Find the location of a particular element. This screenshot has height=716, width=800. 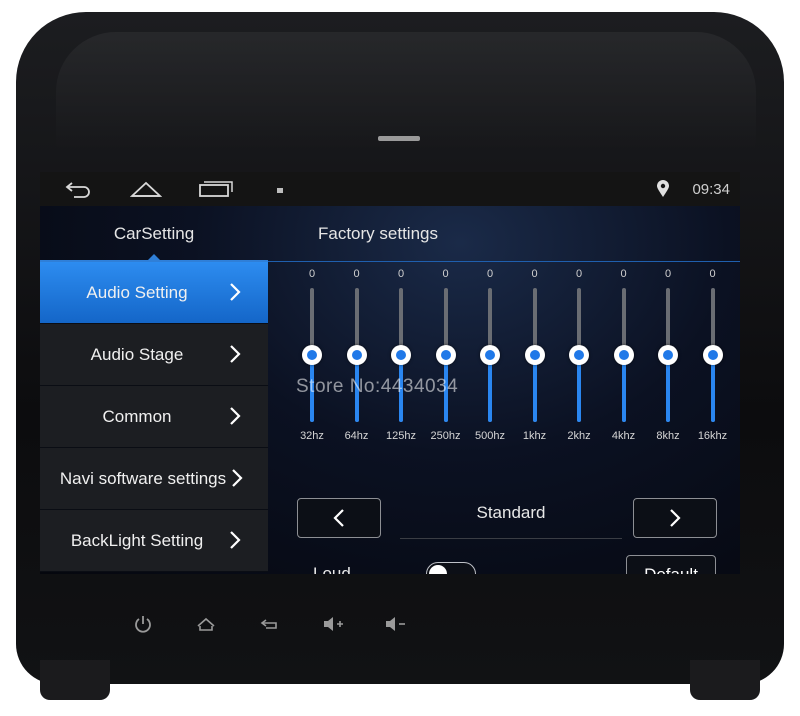

chevron-left-icon is located at coordinates (338, 518).